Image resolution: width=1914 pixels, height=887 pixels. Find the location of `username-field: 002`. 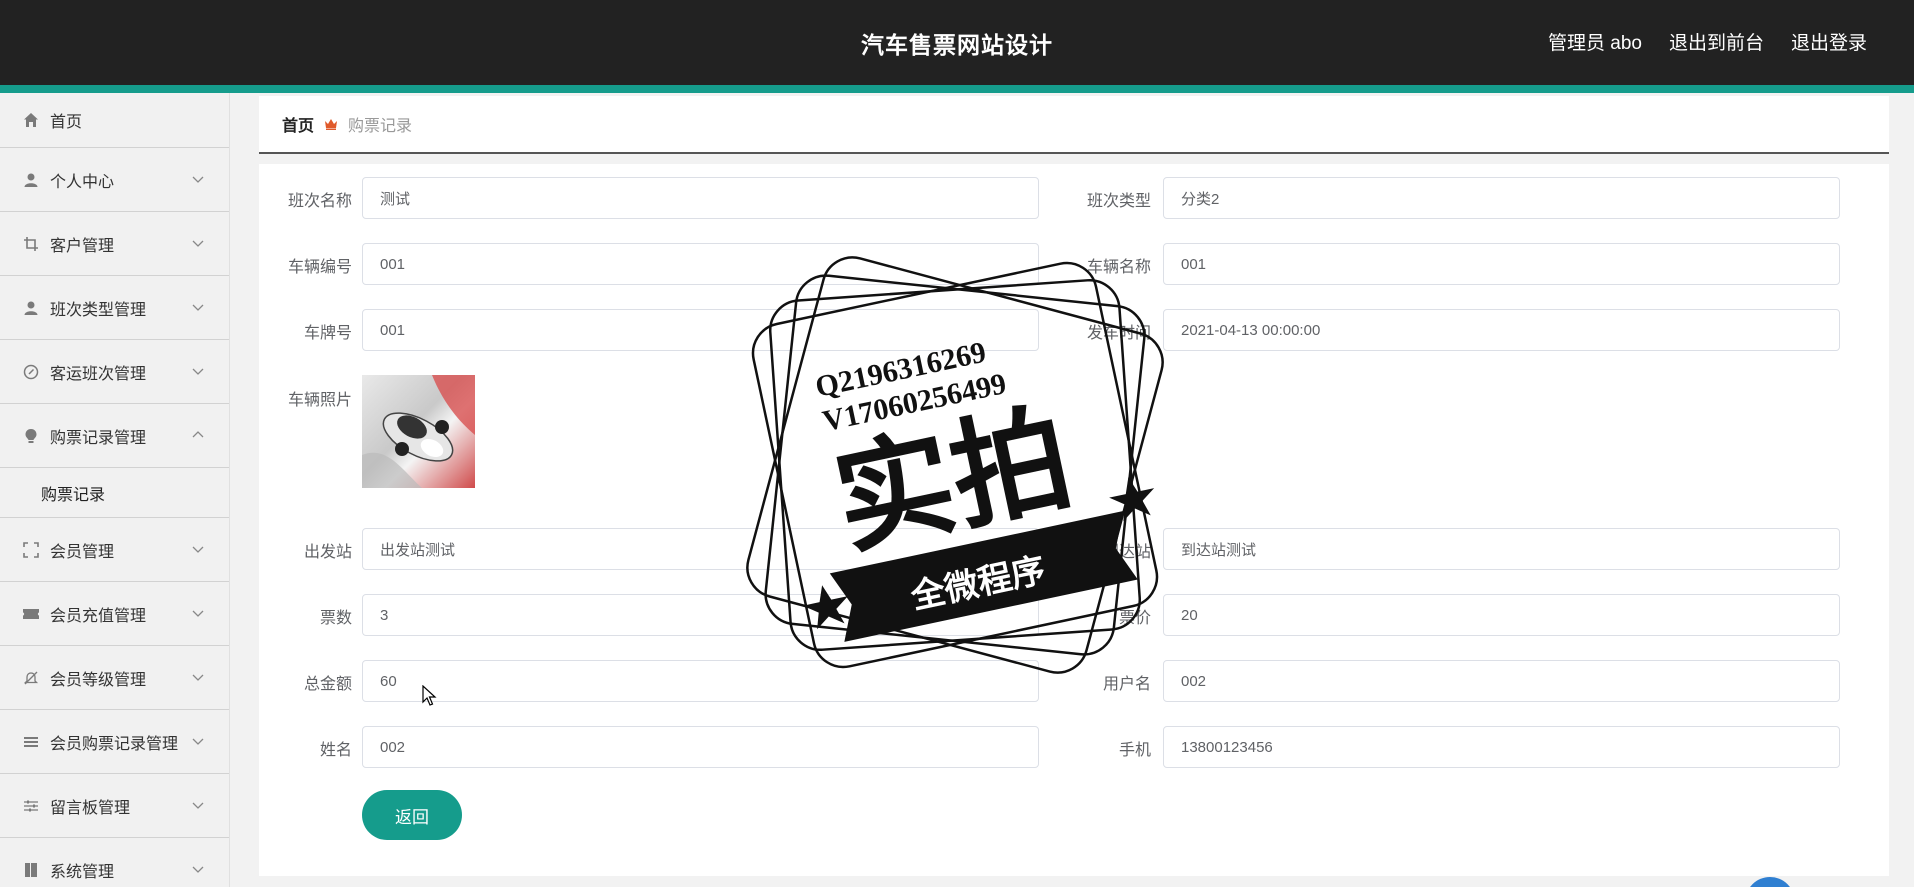

username-field: 002 is located at coordinates (1501, 681).